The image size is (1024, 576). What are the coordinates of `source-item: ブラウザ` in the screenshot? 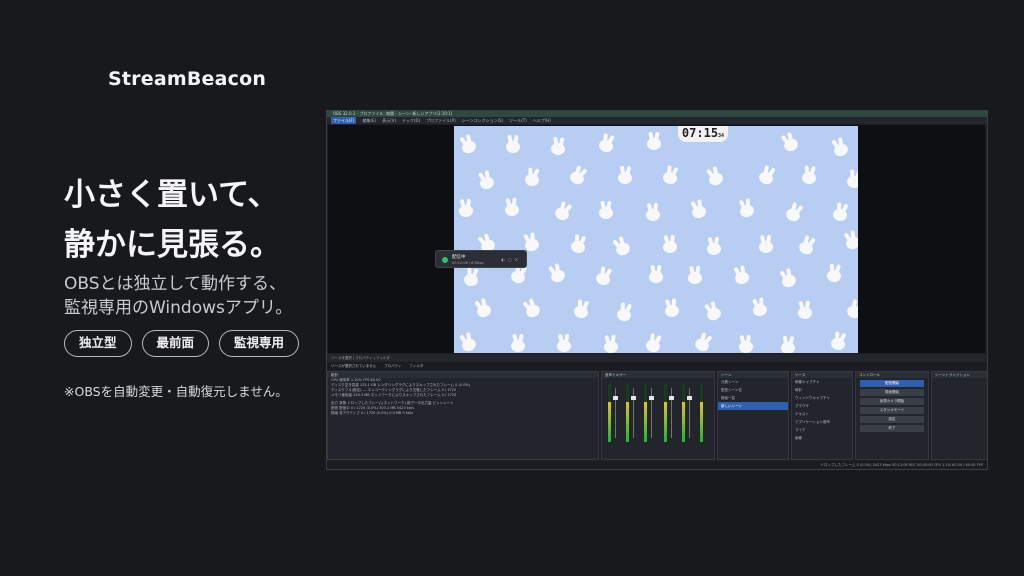 It's located at (822, 406).